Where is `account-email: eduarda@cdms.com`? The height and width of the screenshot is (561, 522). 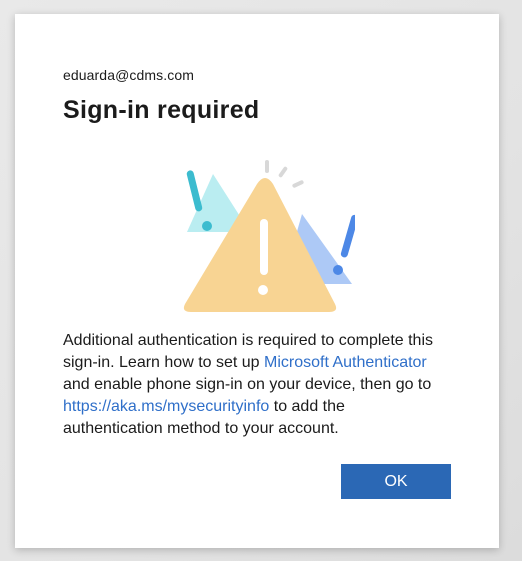
account-email: eduarda@cdms.com is located at coordinates (128, 75).